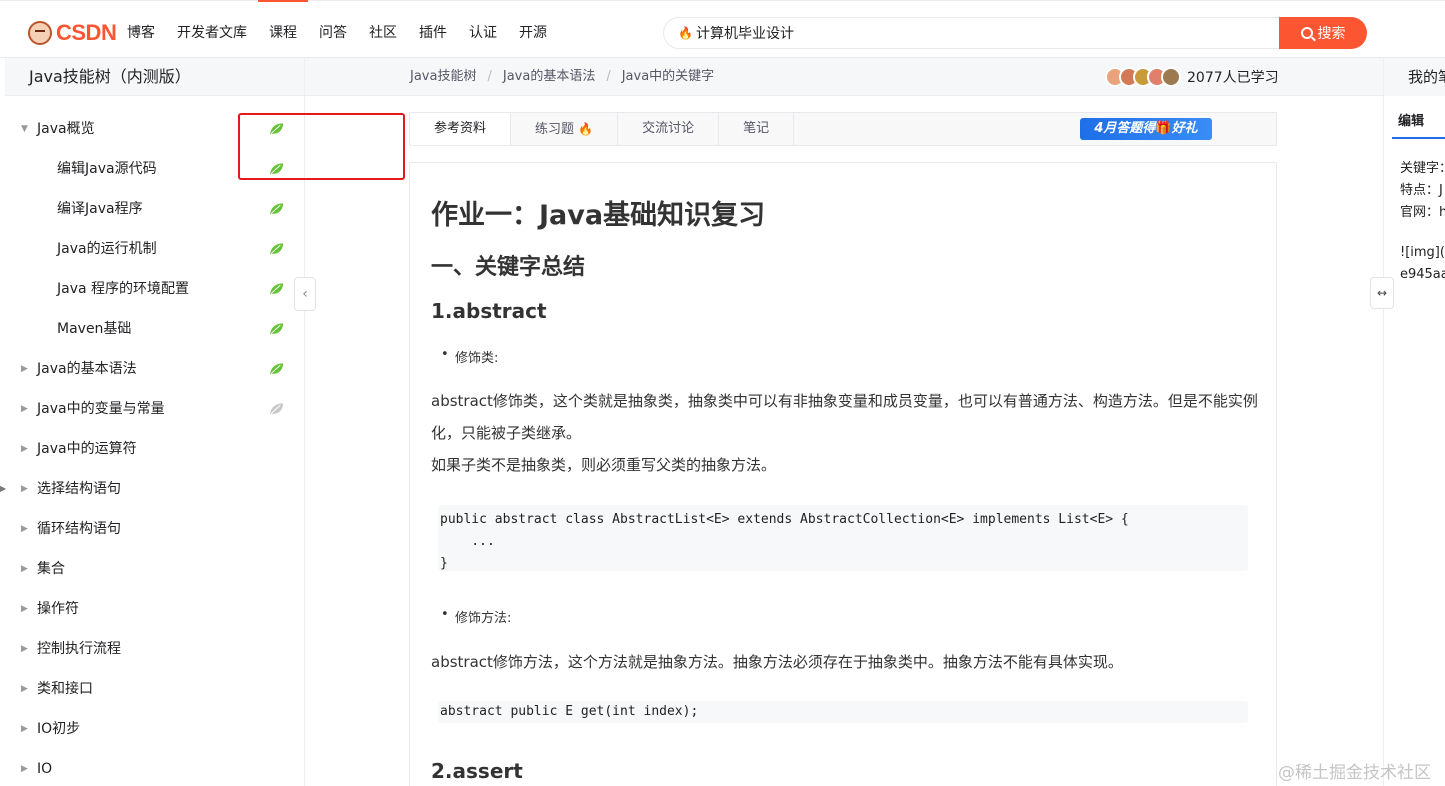 Image resolution: width=1445 pixels, height=786 pixels. I want to click on collapse-sidebar-button: ‹, so click(305, 294).